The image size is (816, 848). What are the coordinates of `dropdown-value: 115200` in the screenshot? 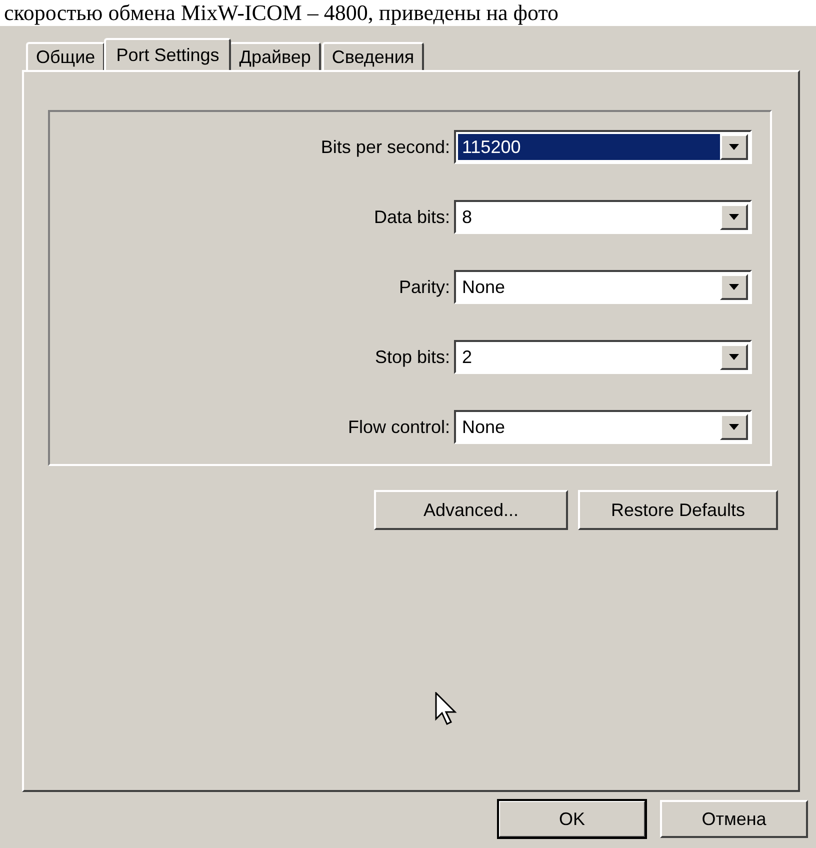 It's located at (589, 147).